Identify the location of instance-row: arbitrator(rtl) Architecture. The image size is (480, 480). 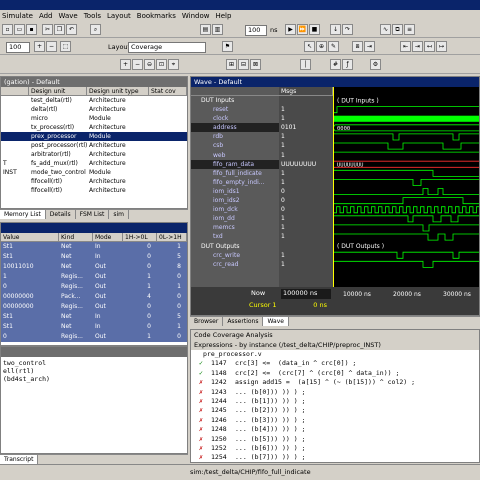
(94, 154).